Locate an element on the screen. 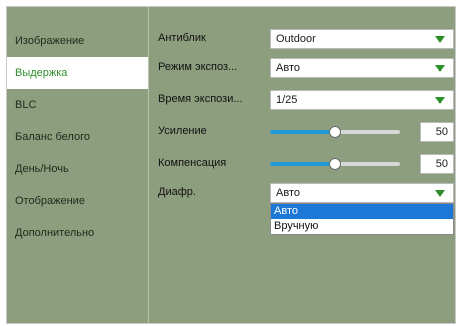  sidebar-item-image: Изображение is located at coordinates (77, 41).